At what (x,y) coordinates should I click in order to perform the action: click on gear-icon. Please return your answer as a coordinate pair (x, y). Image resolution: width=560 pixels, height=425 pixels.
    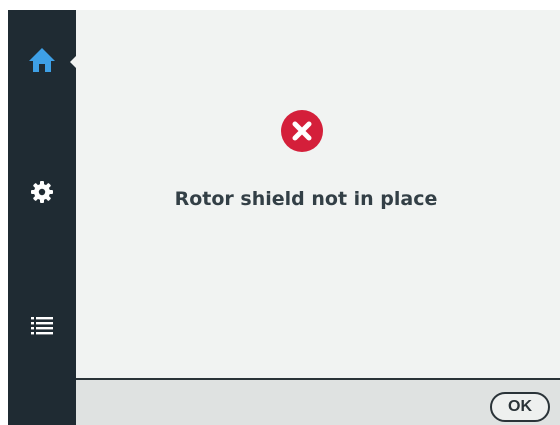
    Looking at the image, I should click on (42, 194).